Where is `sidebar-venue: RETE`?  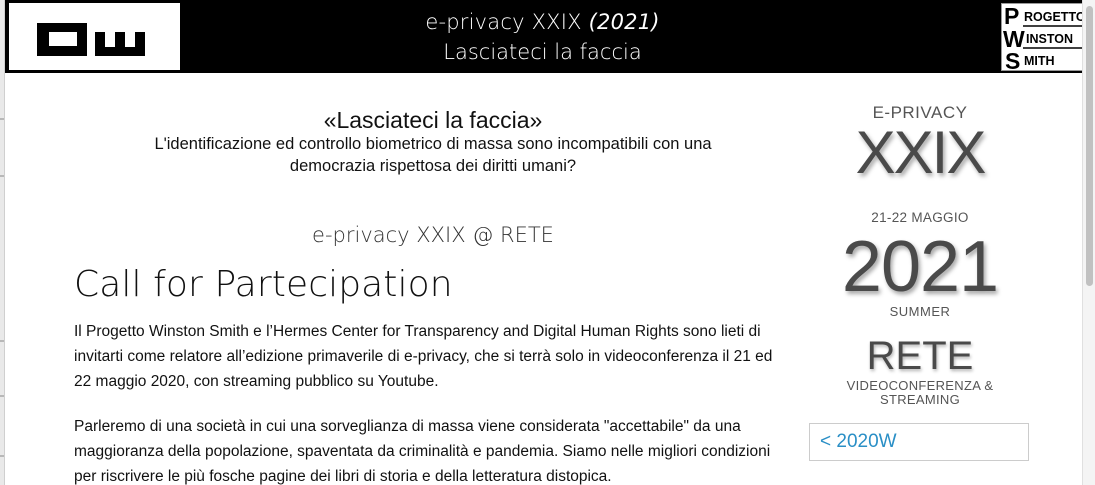
sidebar-venue: RETE is located at coordinates (920, 356).